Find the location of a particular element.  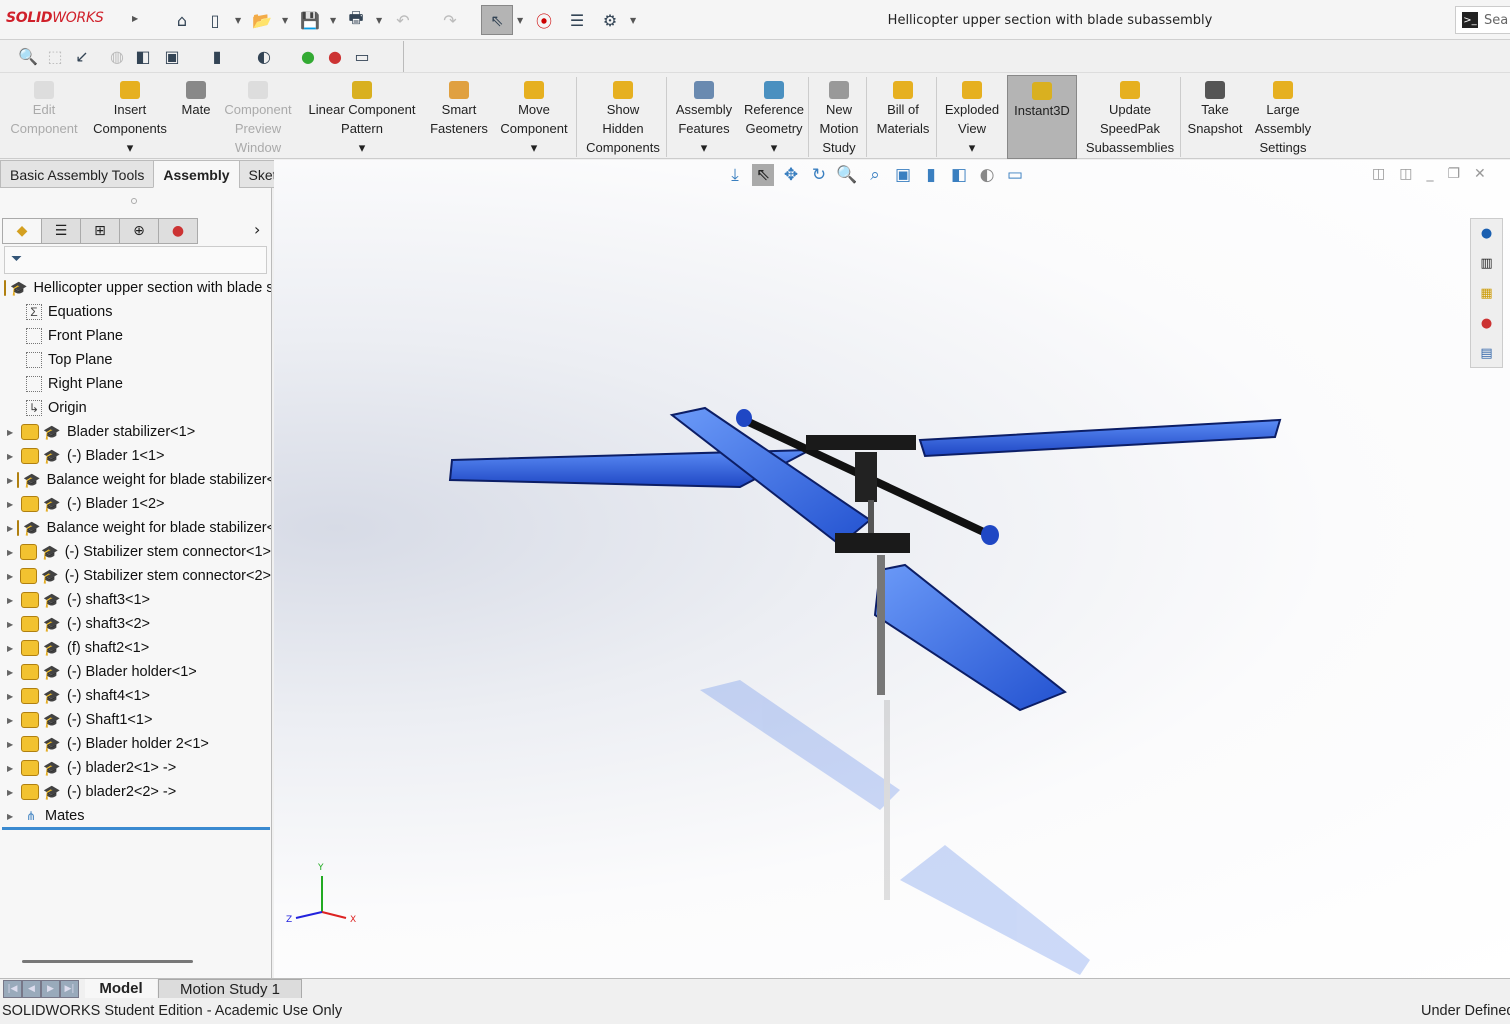

apply-scene-icon: ● is located at coordinates (335, 56).